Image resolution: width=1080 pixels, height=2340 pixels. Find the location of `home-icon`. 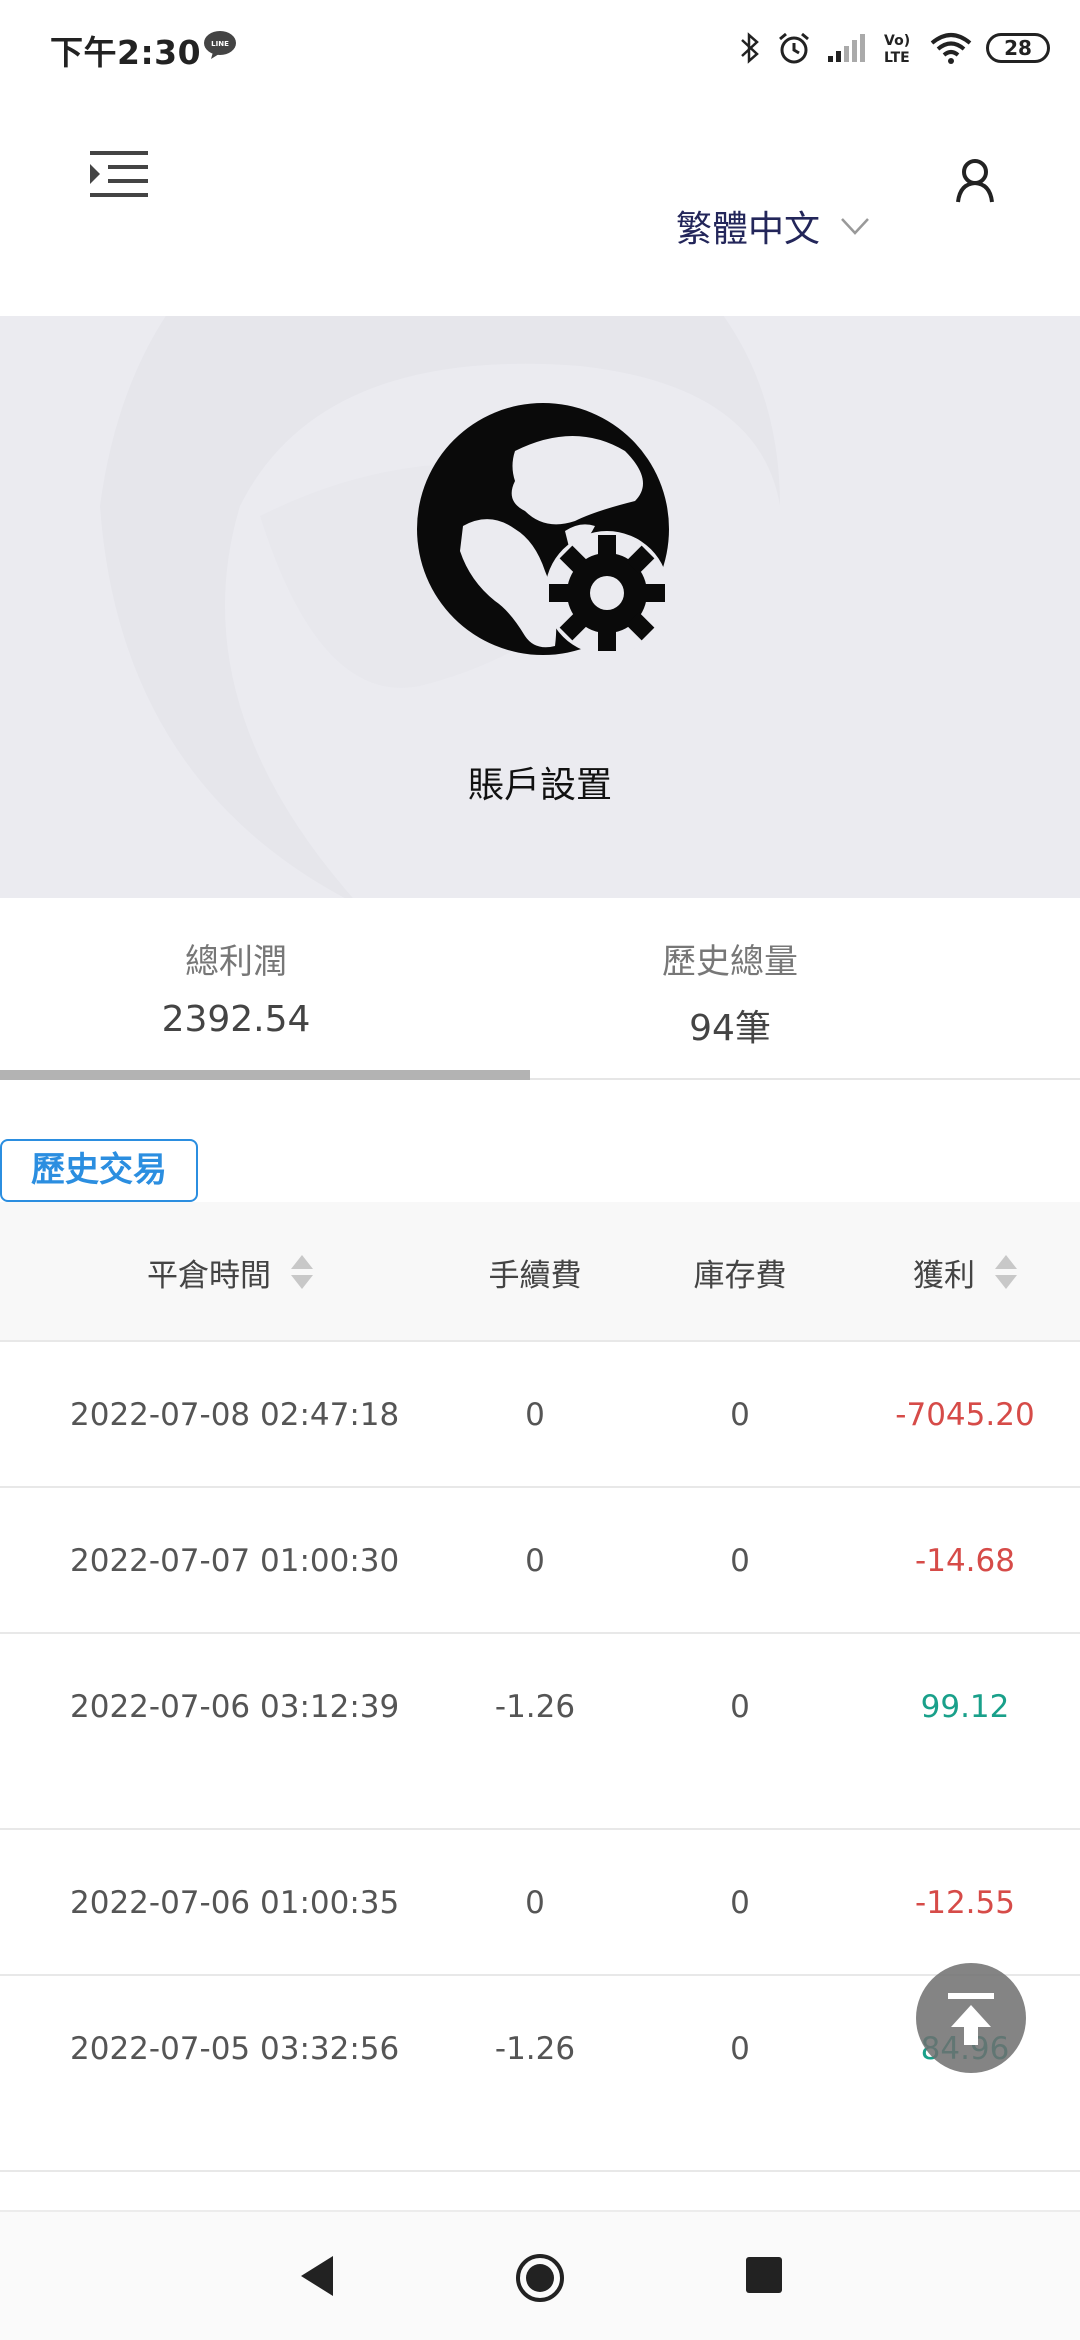

home-icon is located at coordinates (540, 2278).